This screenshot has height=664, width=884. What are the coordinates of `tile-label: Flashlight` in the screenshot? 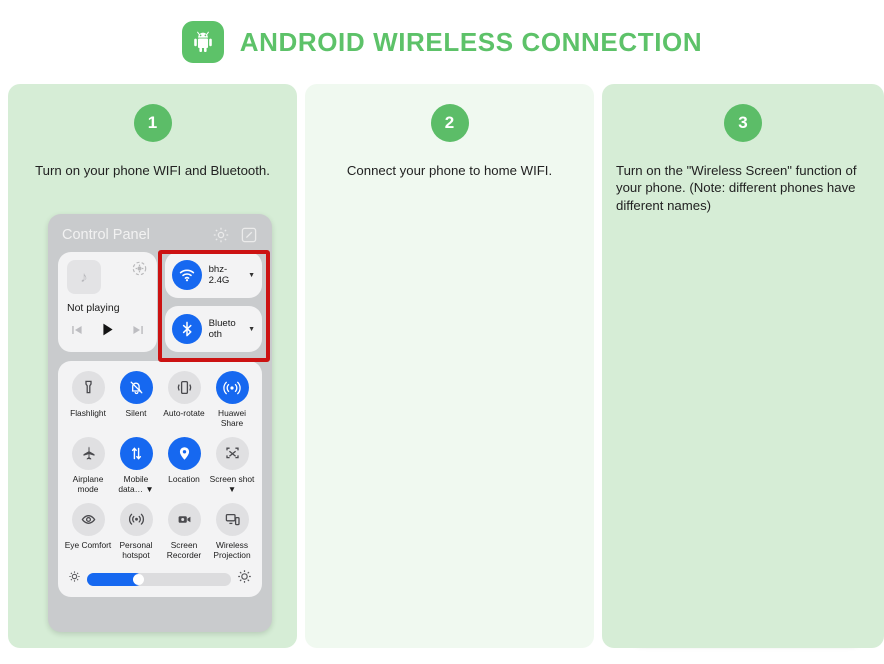 It's located at (88, 413).